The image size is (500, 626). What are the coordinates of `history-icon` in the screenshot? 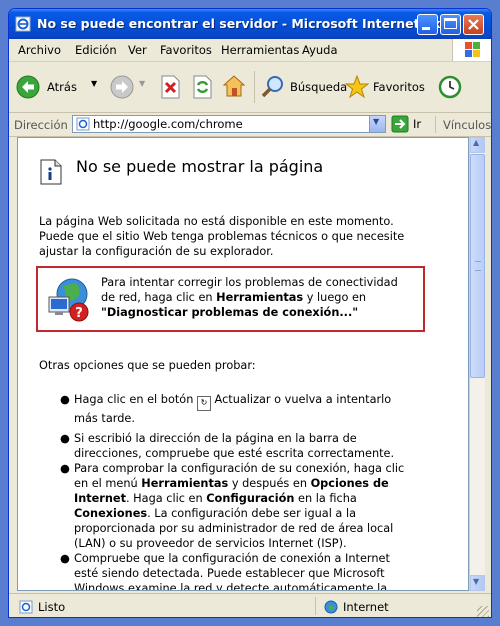 It's located at (450, 87).